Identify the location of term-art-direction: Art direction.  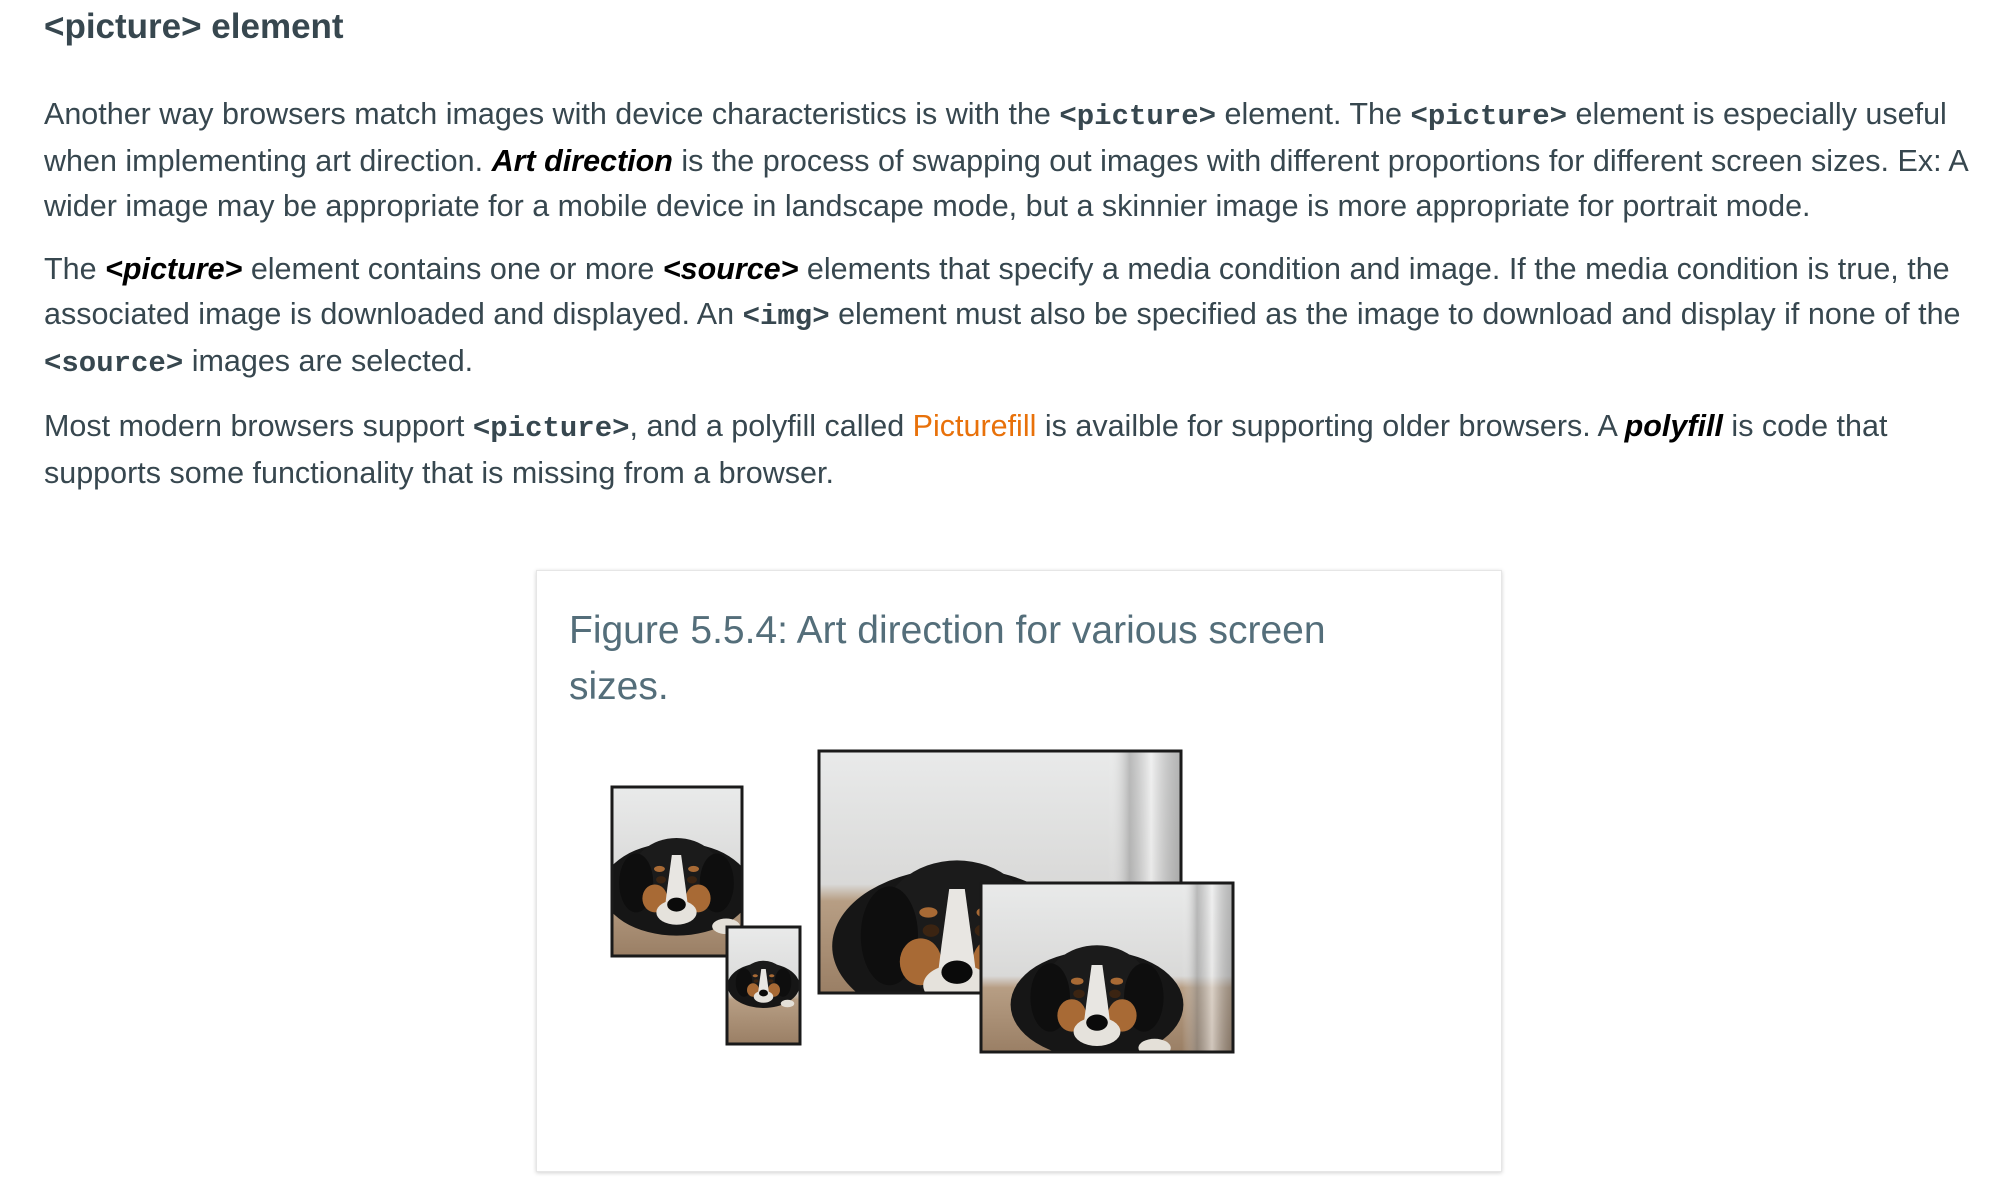
(582, 161).